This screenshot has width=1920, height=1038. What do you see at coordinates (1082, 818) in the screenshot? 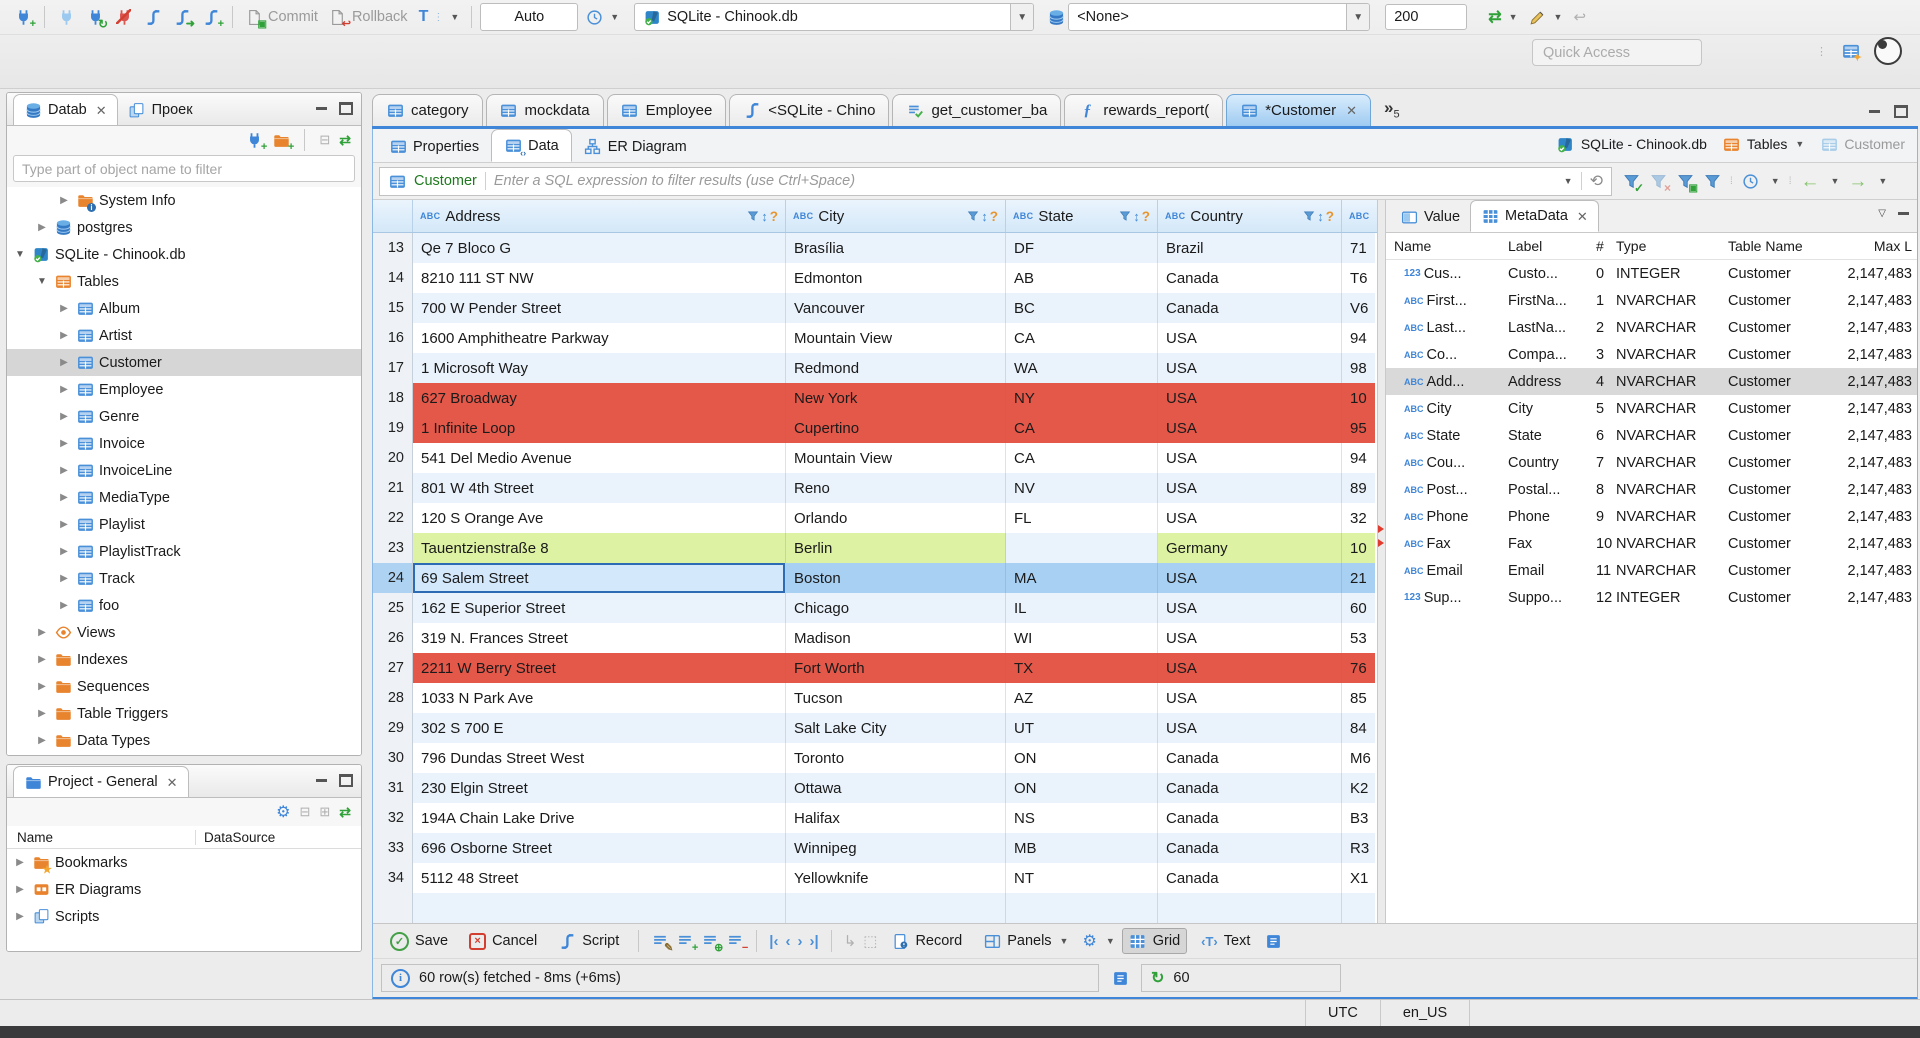
I see `cell-state: NS` at bounding box center [1082, 818].